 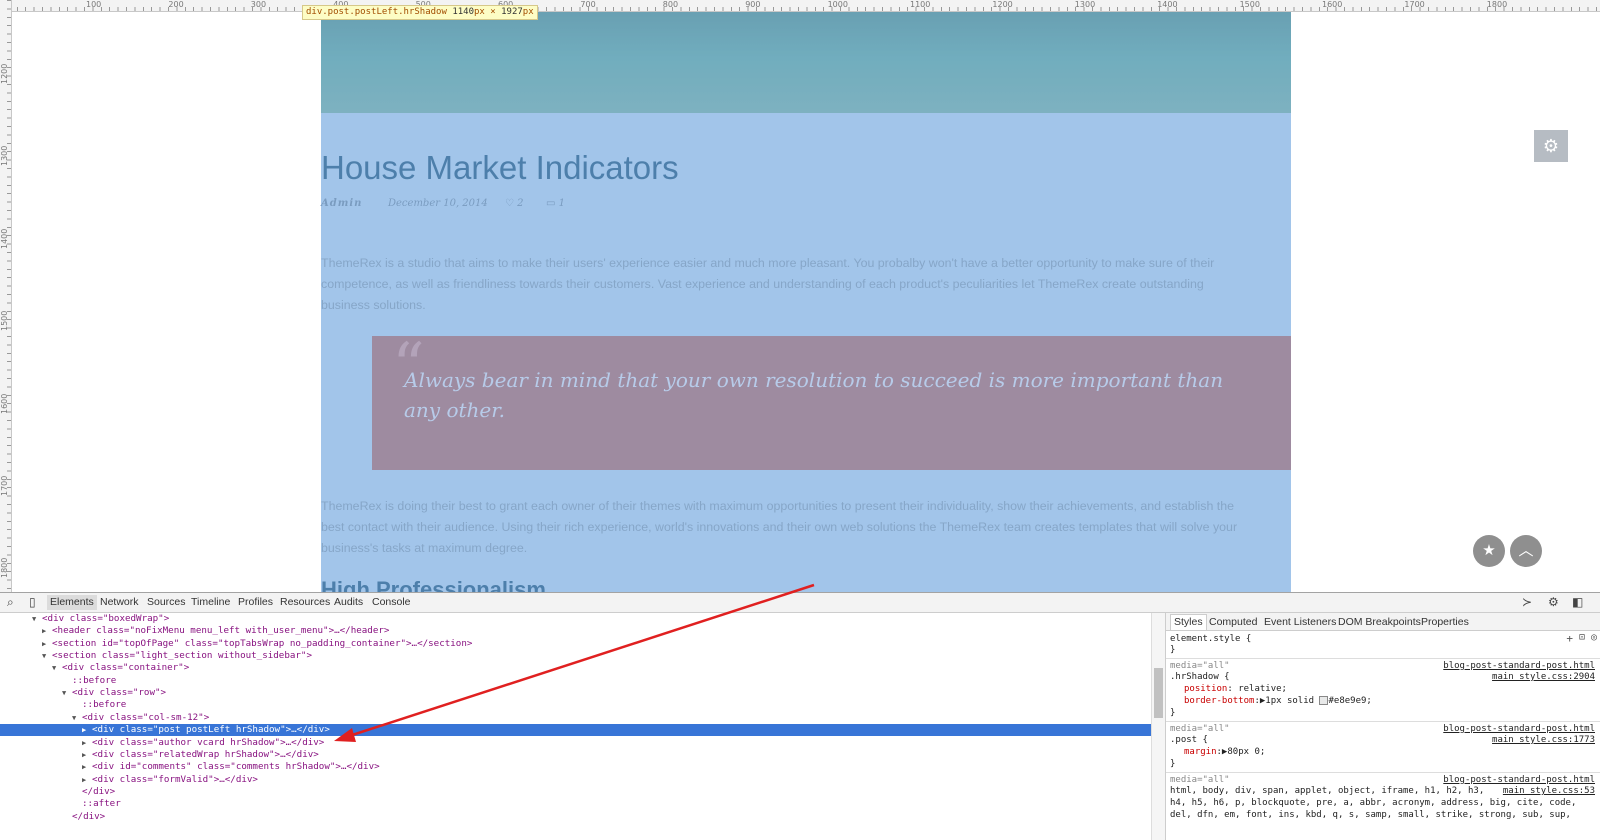 What do you see at coordinates (562, 203) in the screenshot?
I see `comments-count: 1` at bounding box center [562, 203].